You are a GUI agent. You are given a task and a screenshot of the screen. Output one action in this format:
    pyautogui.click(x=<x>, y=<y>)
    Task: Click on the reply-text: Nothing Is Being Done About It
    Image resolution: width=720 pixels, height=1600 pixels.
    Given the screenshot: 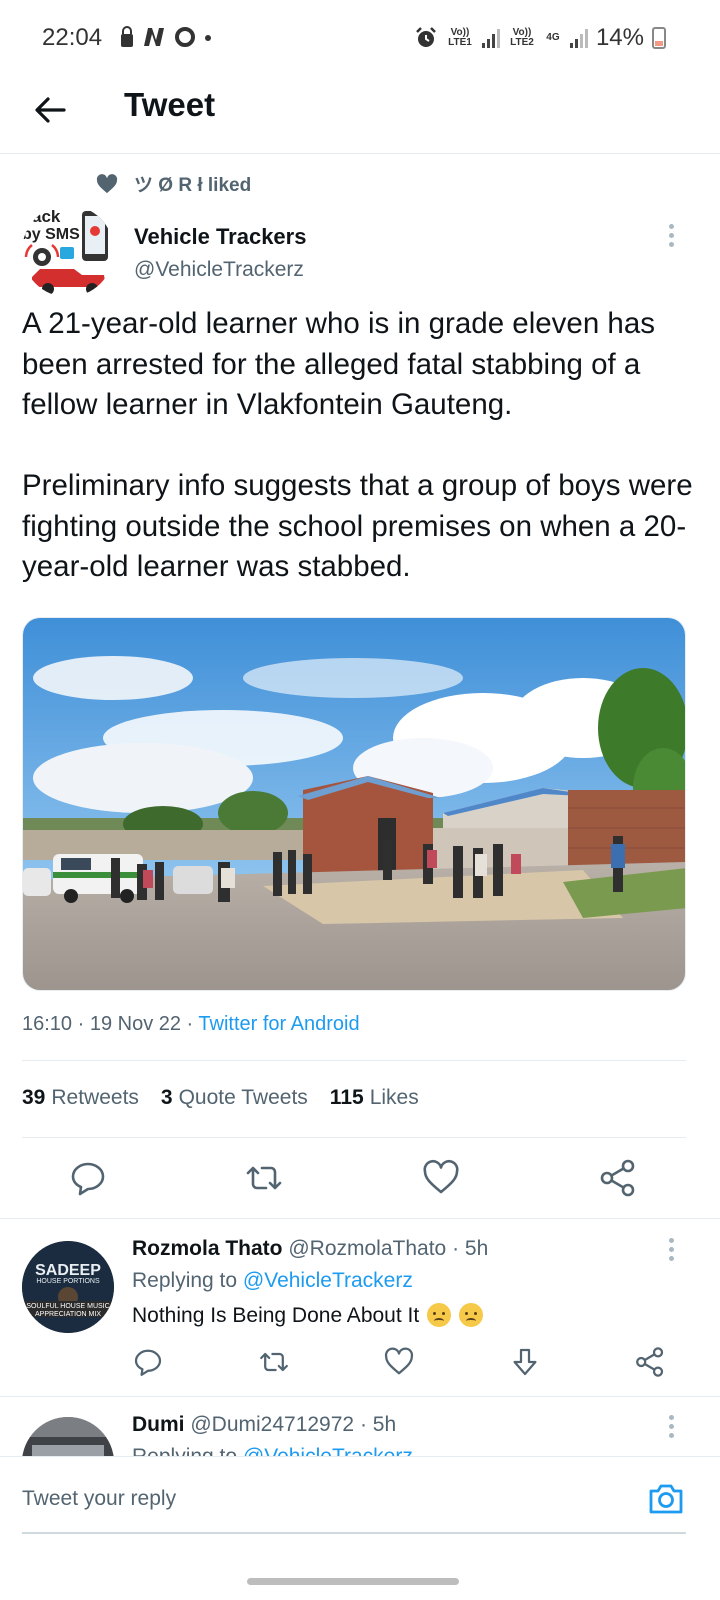 What is the action you would take?
    pyautogui.click(x=307, y=1315)
    